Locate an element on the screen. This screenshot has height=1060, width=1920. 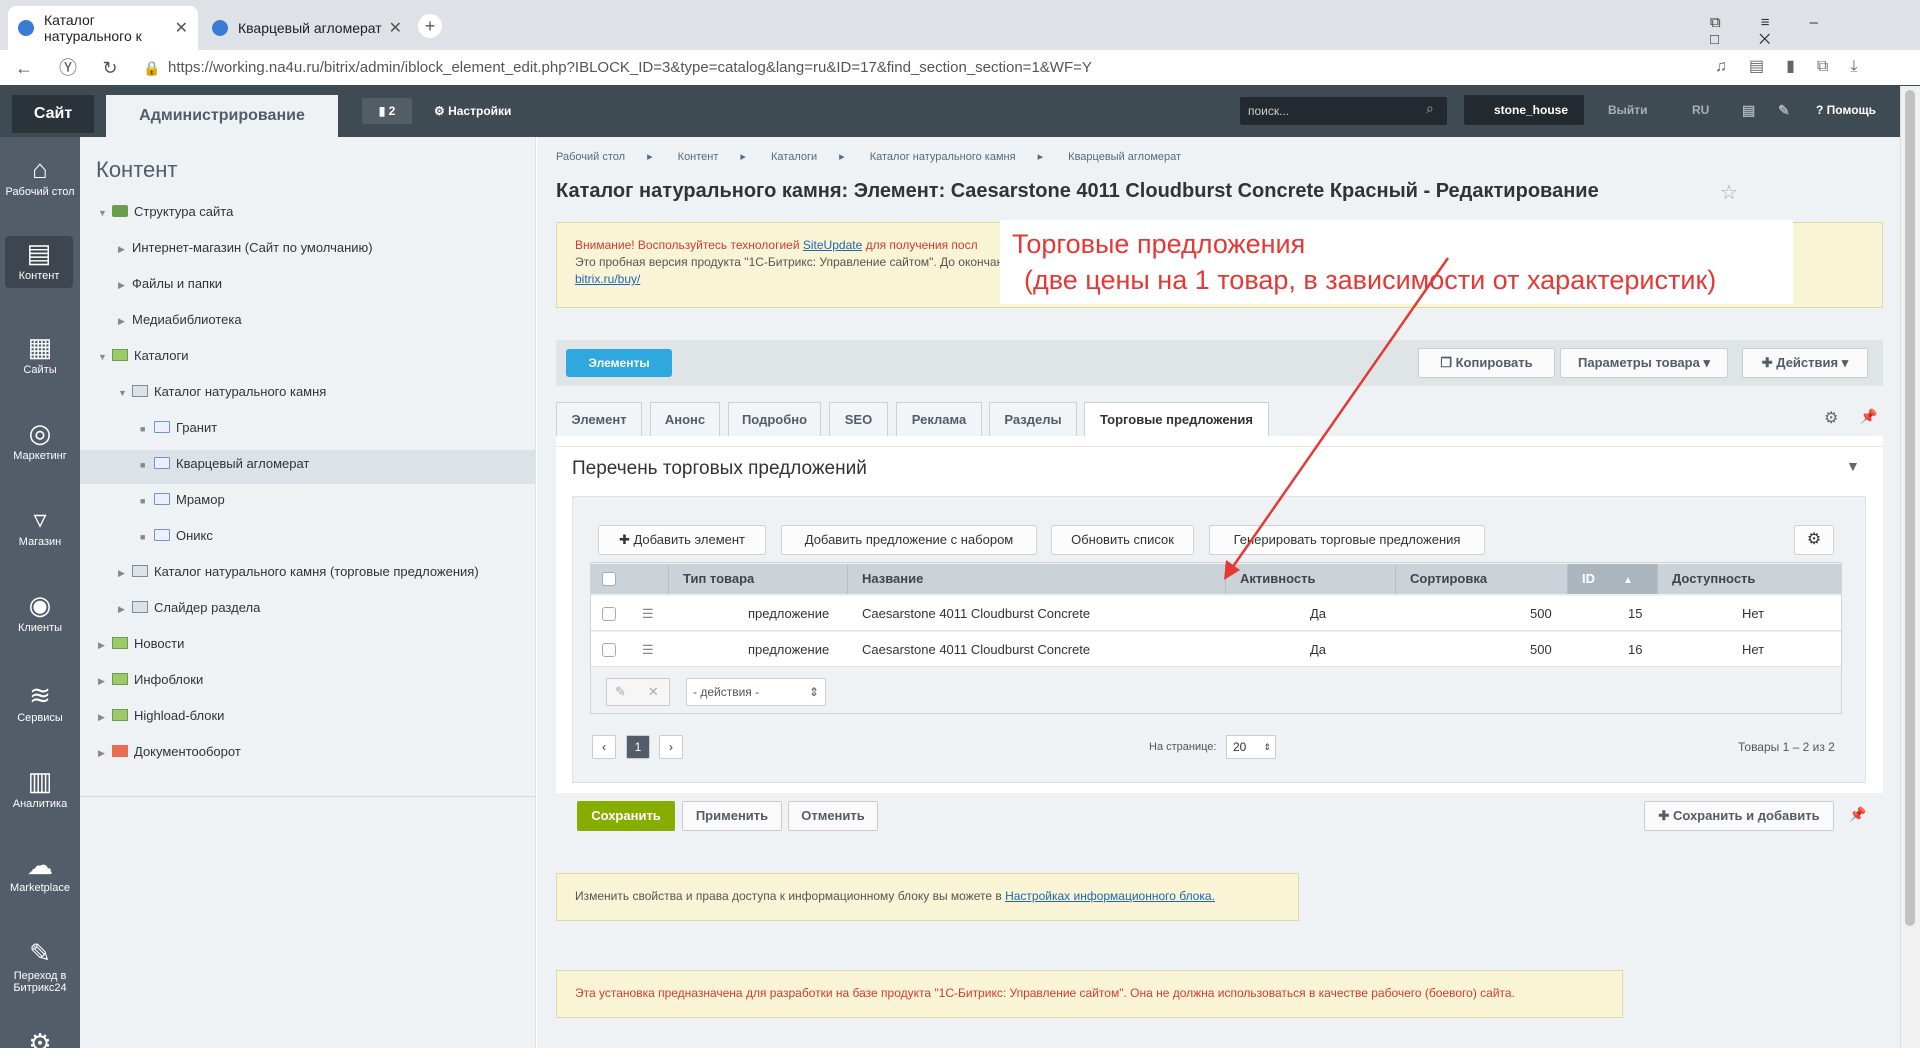
browser-tab: Кварцевый агломерат ✕ is located at coordinates (307, 28).